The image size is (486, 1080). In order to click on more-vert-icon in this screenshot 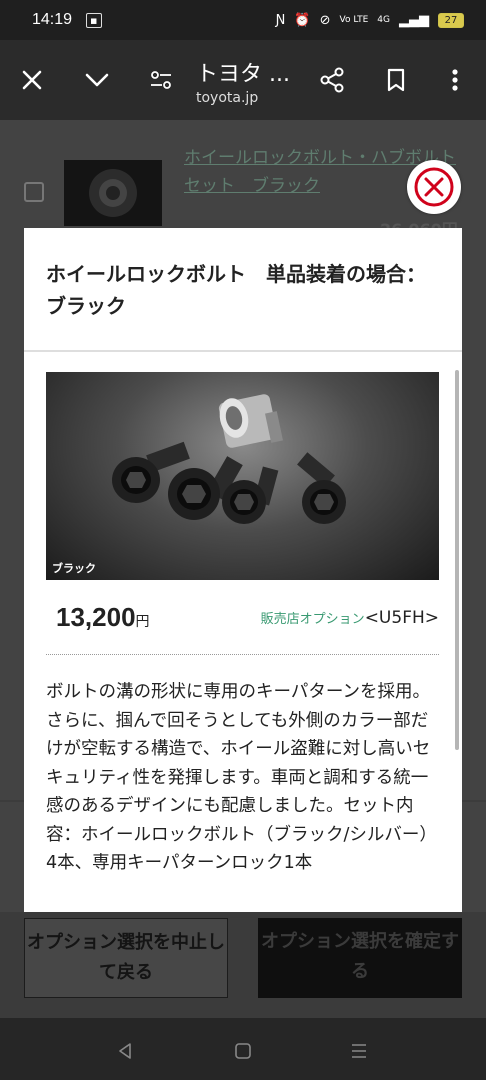, I will do `click(455, 80)`.